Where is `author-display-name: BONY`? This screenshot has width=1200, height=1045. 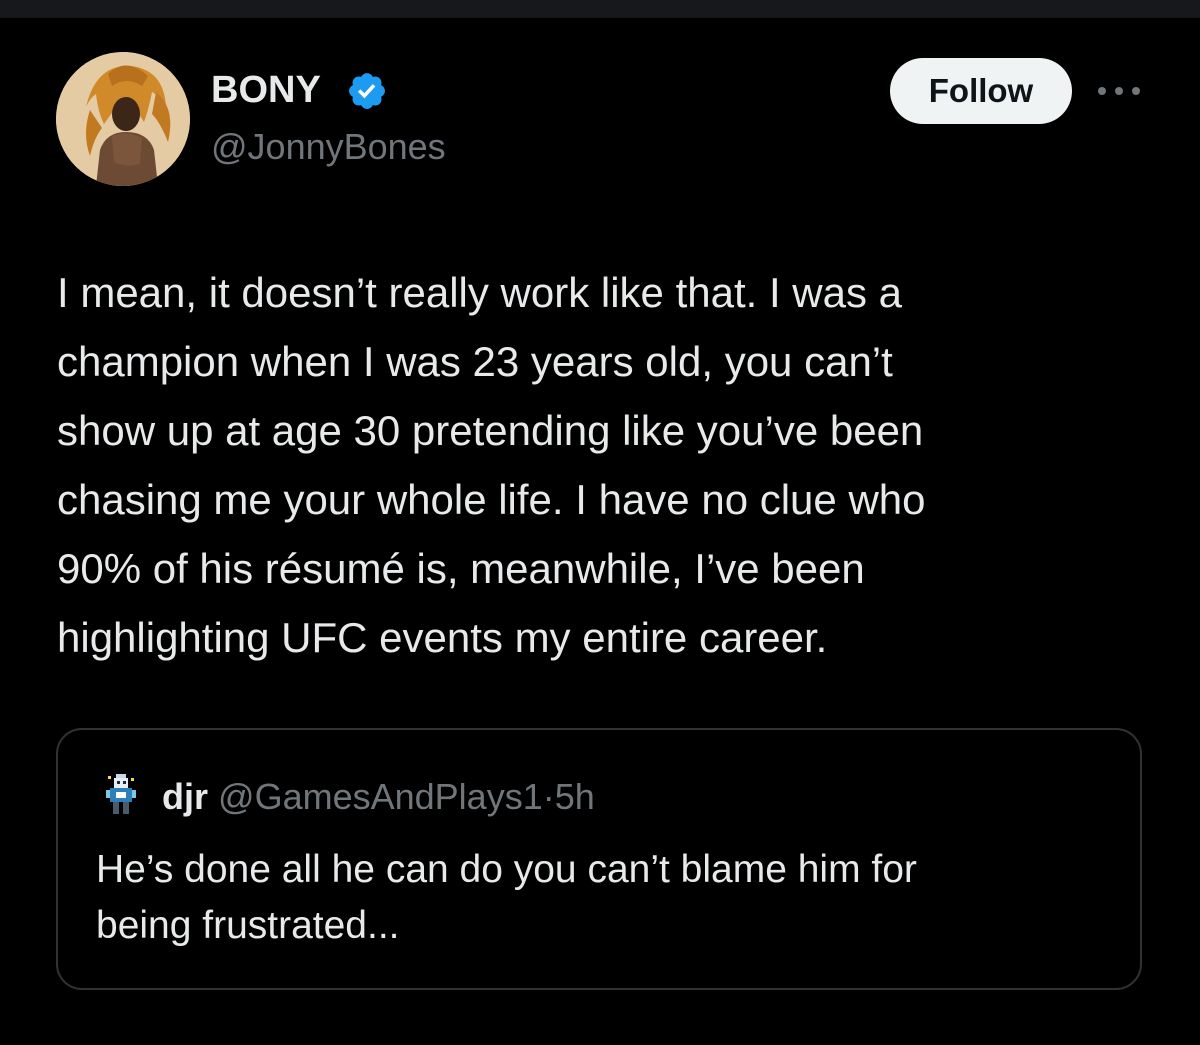
author-display-name: BONY is located at coordinates (266, 90).